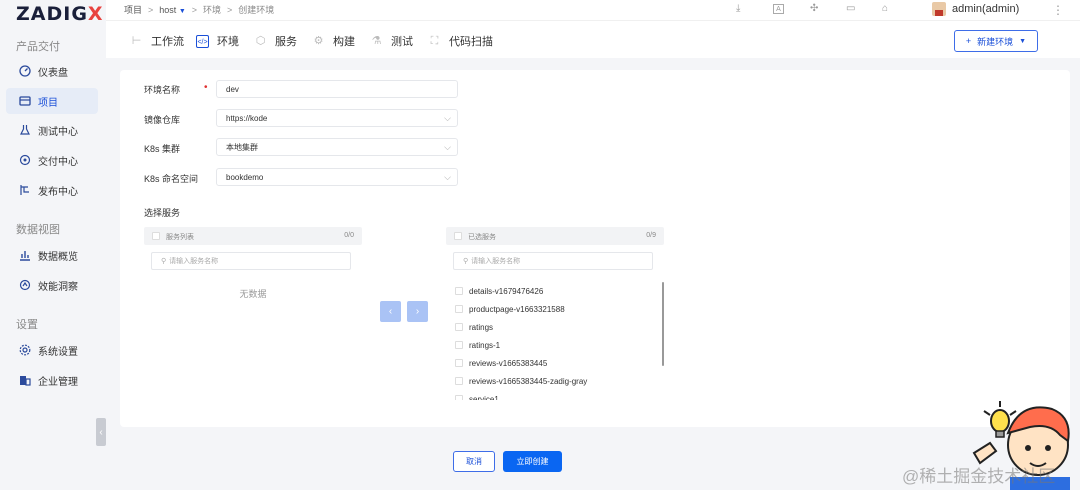  I want to click on translate-icon: A, so click(778, 8).